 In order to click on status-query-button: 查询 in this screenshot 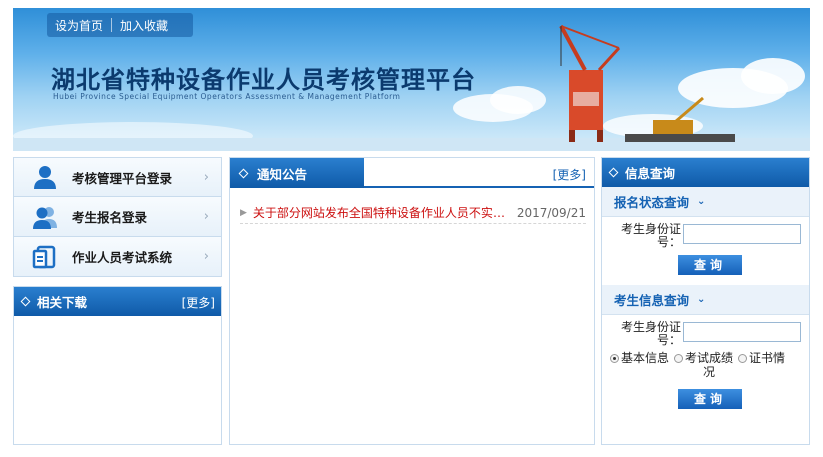, I will do `click(710, 265)`.